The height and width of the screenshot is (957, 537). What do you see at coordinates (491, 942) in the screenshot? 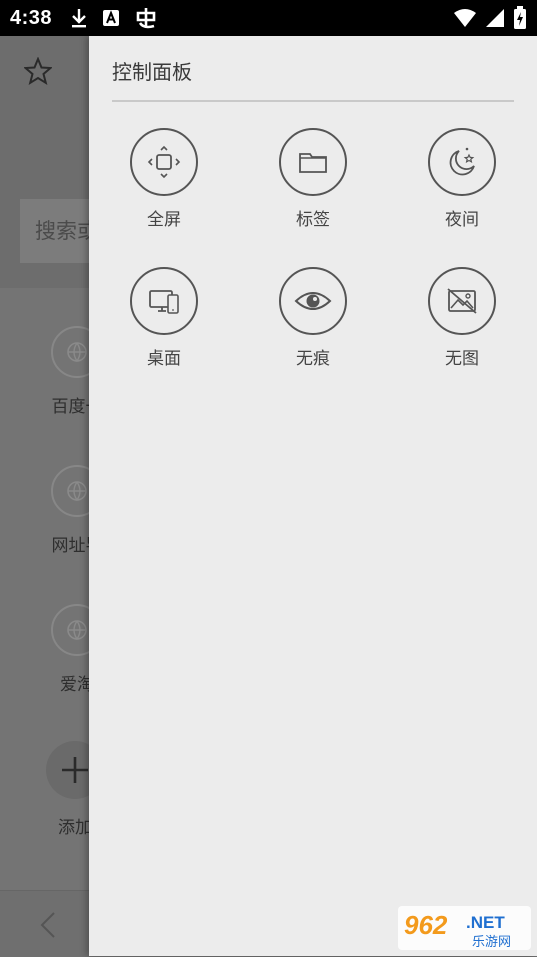
I see `svg-text: 乐游网` at bounding box center [491, 942].